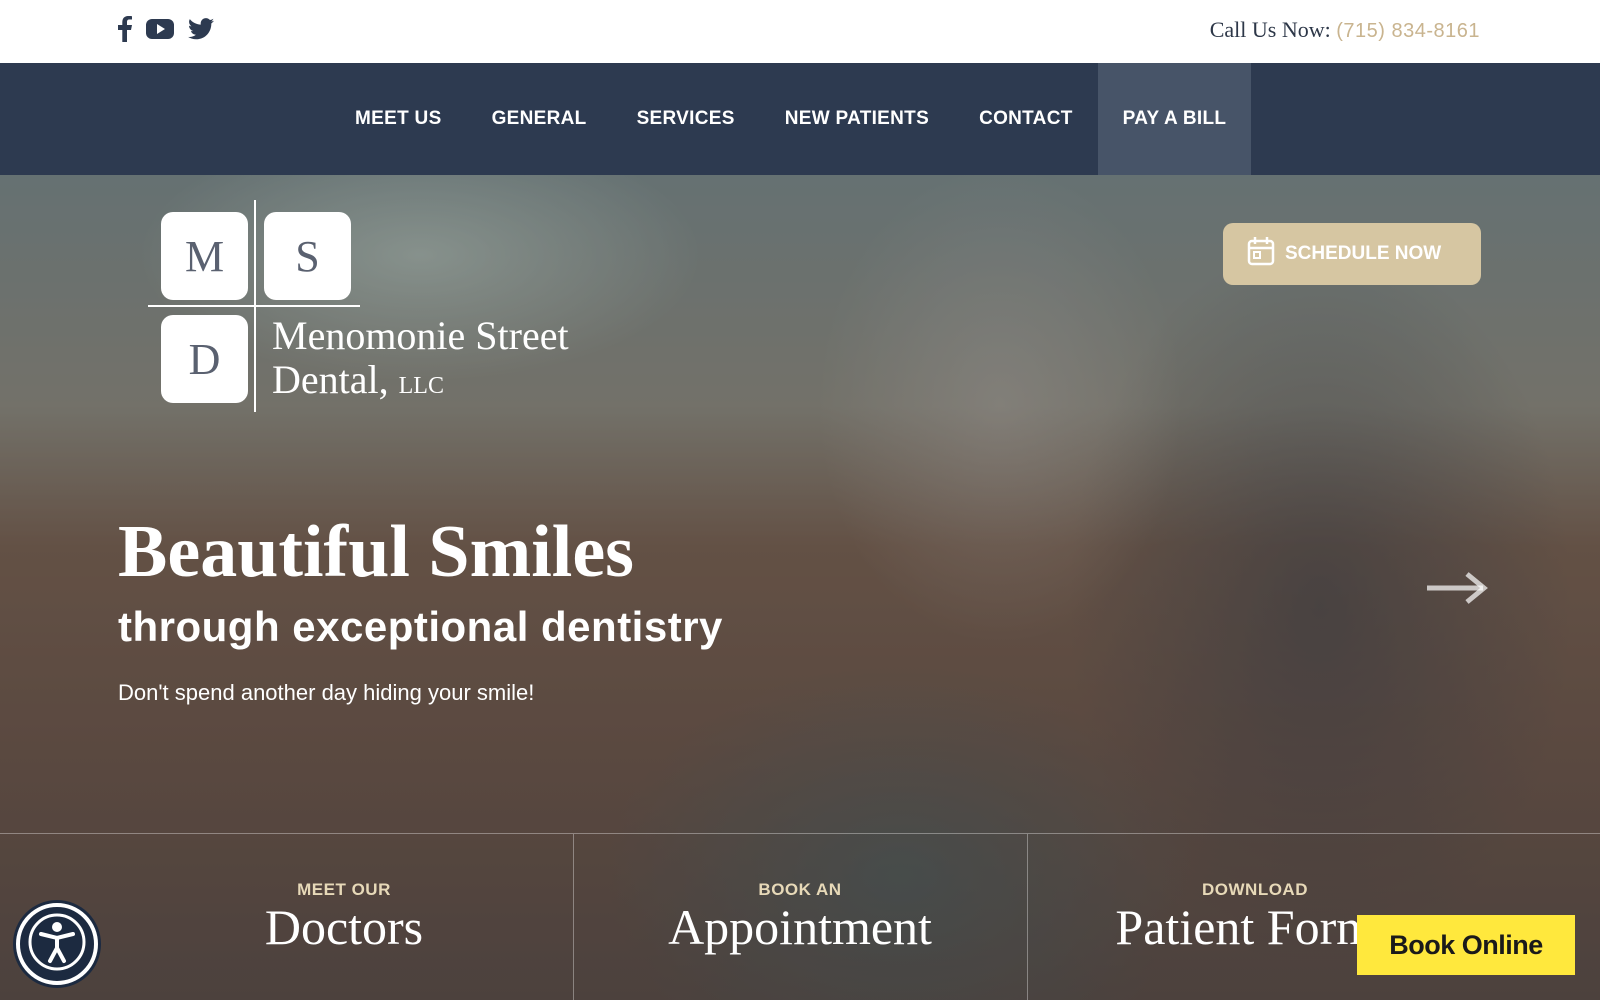  What do you see at coordinates (254, 306) in the screenshot?
I see `logo-horizontal-line` at bounding box center [254, 306].